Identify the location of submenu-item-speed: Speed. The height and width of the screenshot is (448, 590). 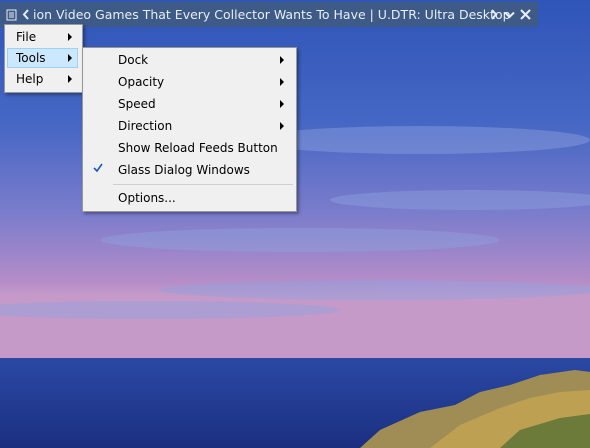
(188, 104).